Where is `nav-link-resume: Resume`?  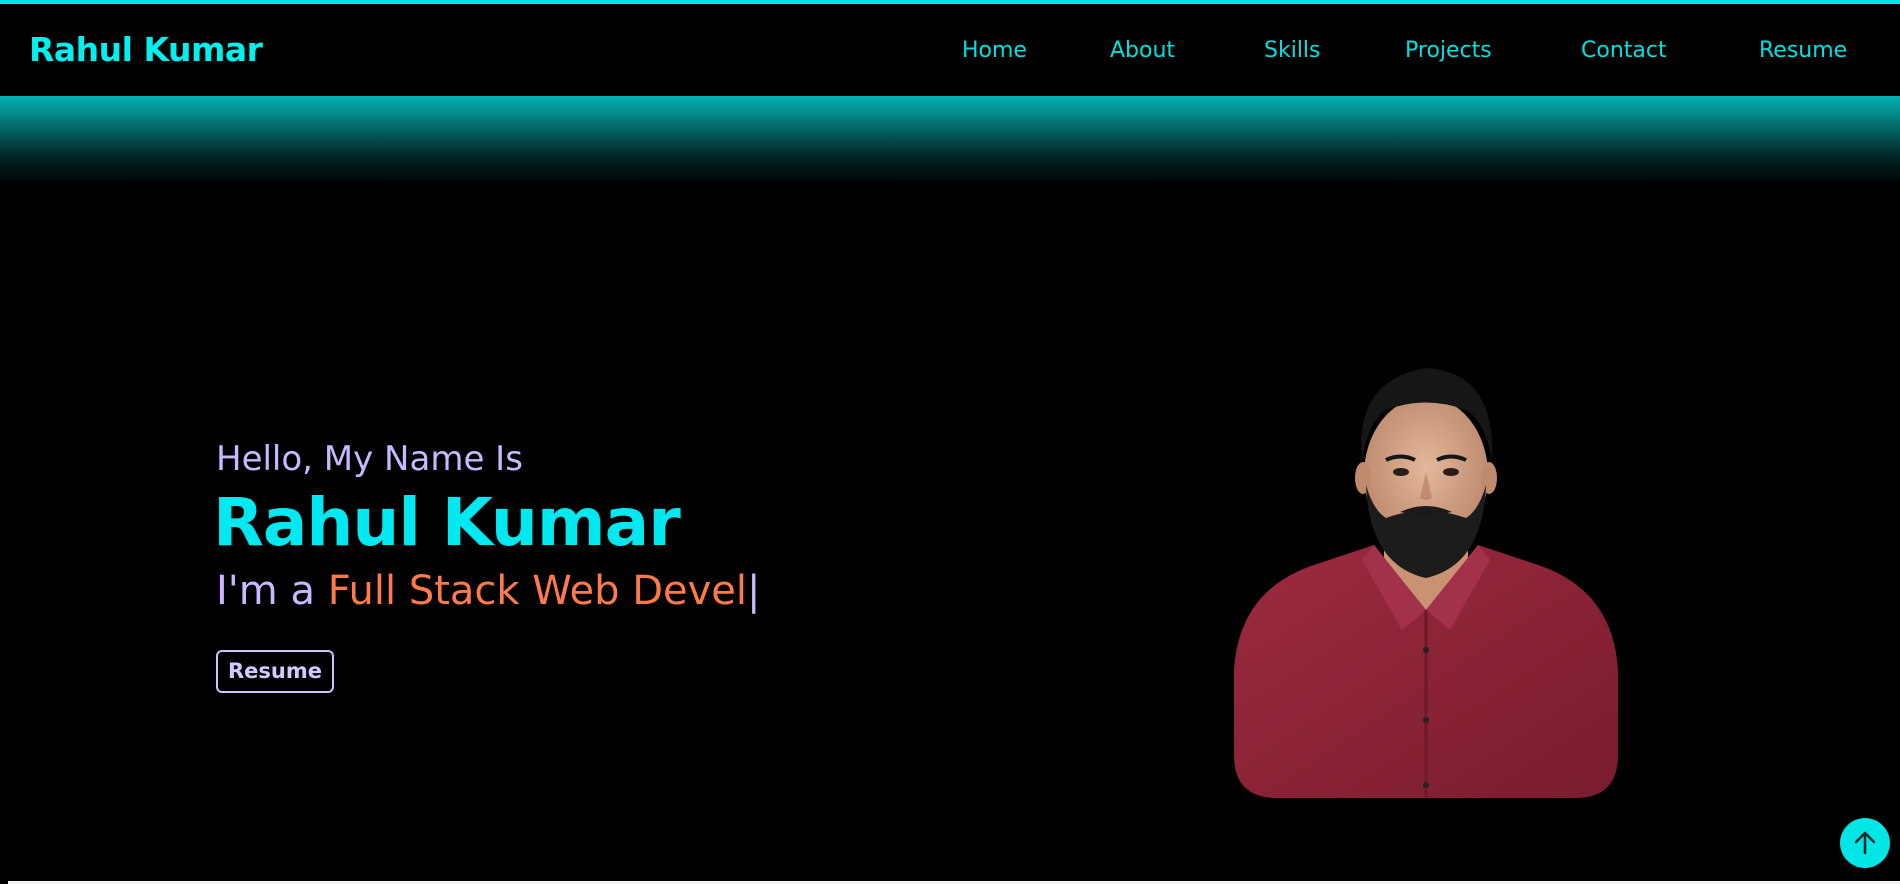 nav-link-resume: Resume is located at coordinates (1803, 50).